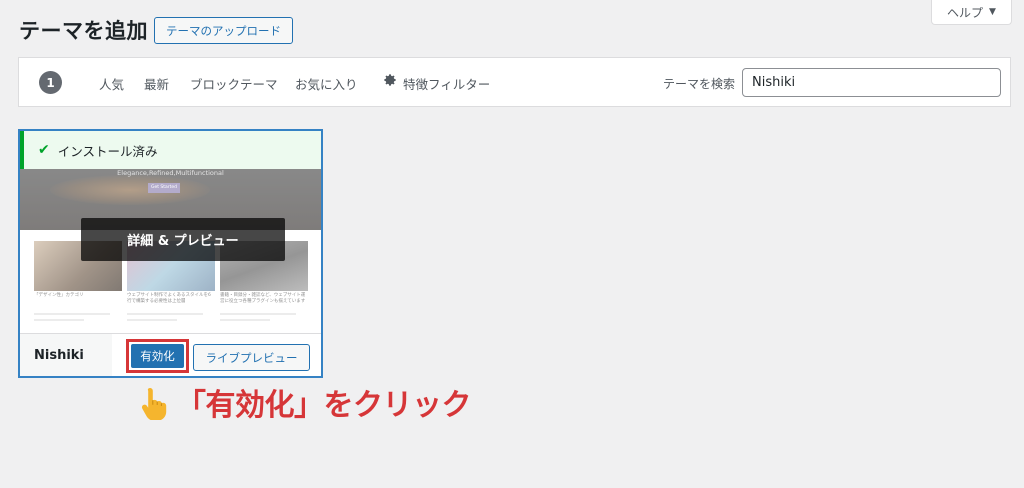 Image resolution: width=1024 pixels, height=488 pixels. I want to click on annotation-text: 「有効化」をクリック, so click(324, 405).